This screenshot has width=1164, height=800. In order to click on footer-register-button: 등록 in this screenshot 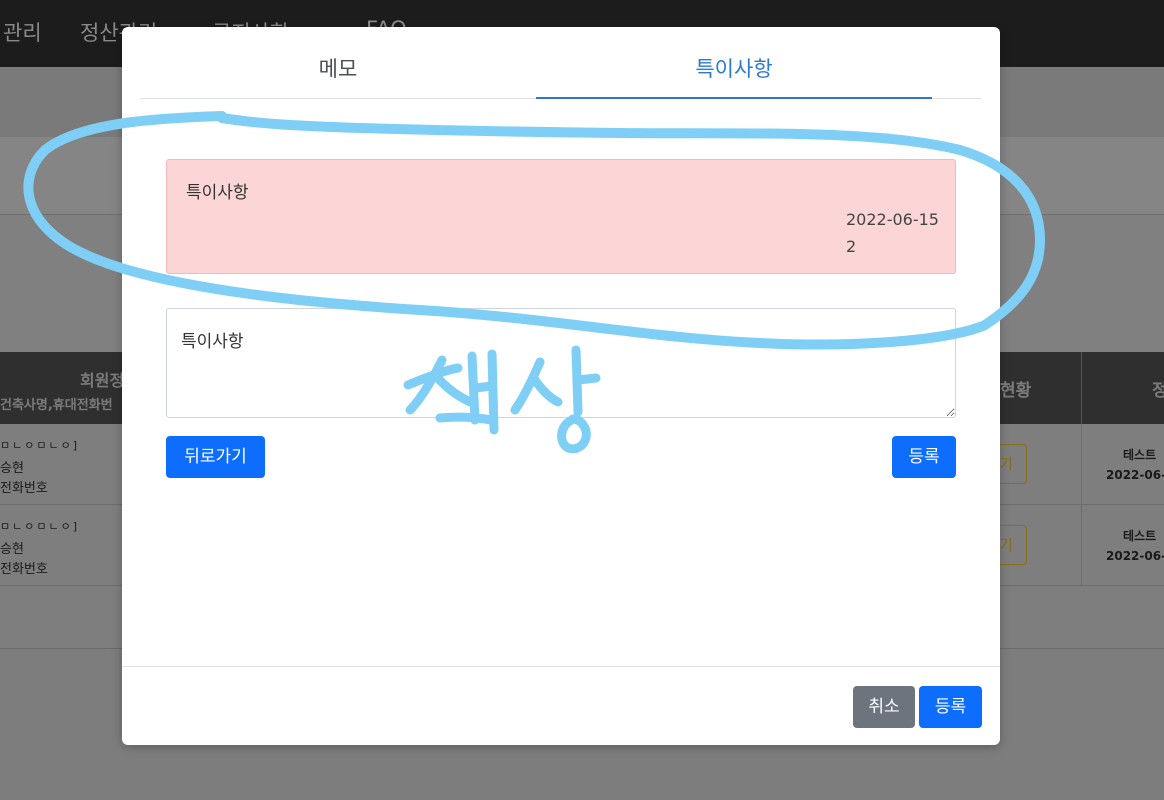, I will do `click(950, 707)`.